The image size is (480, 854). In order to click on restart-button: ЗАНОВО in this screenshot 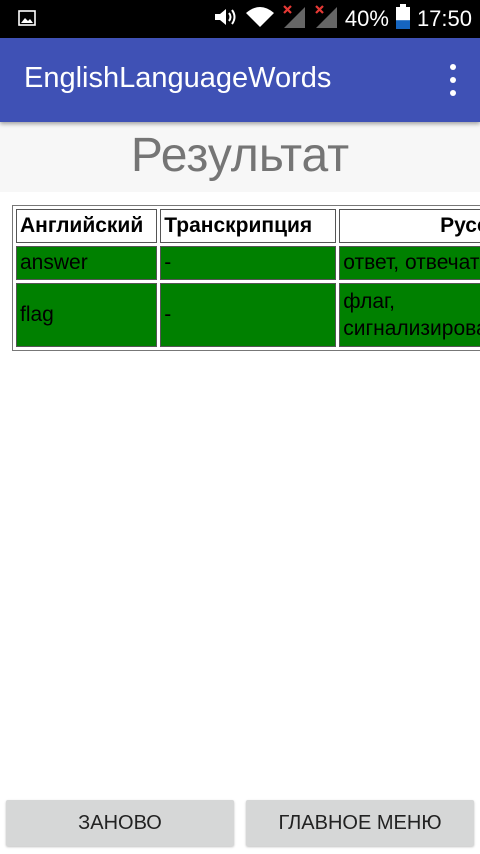, I will do `click(120, 823)`.